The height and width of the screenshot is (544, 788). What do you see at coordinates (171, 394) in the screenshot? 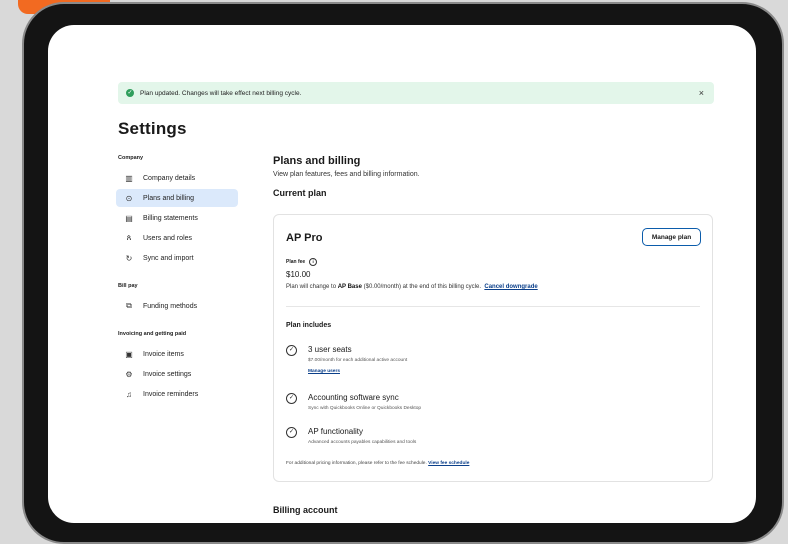
I see `sidebar-item-label: Invoice reminders` at bounding box center [171, 394].